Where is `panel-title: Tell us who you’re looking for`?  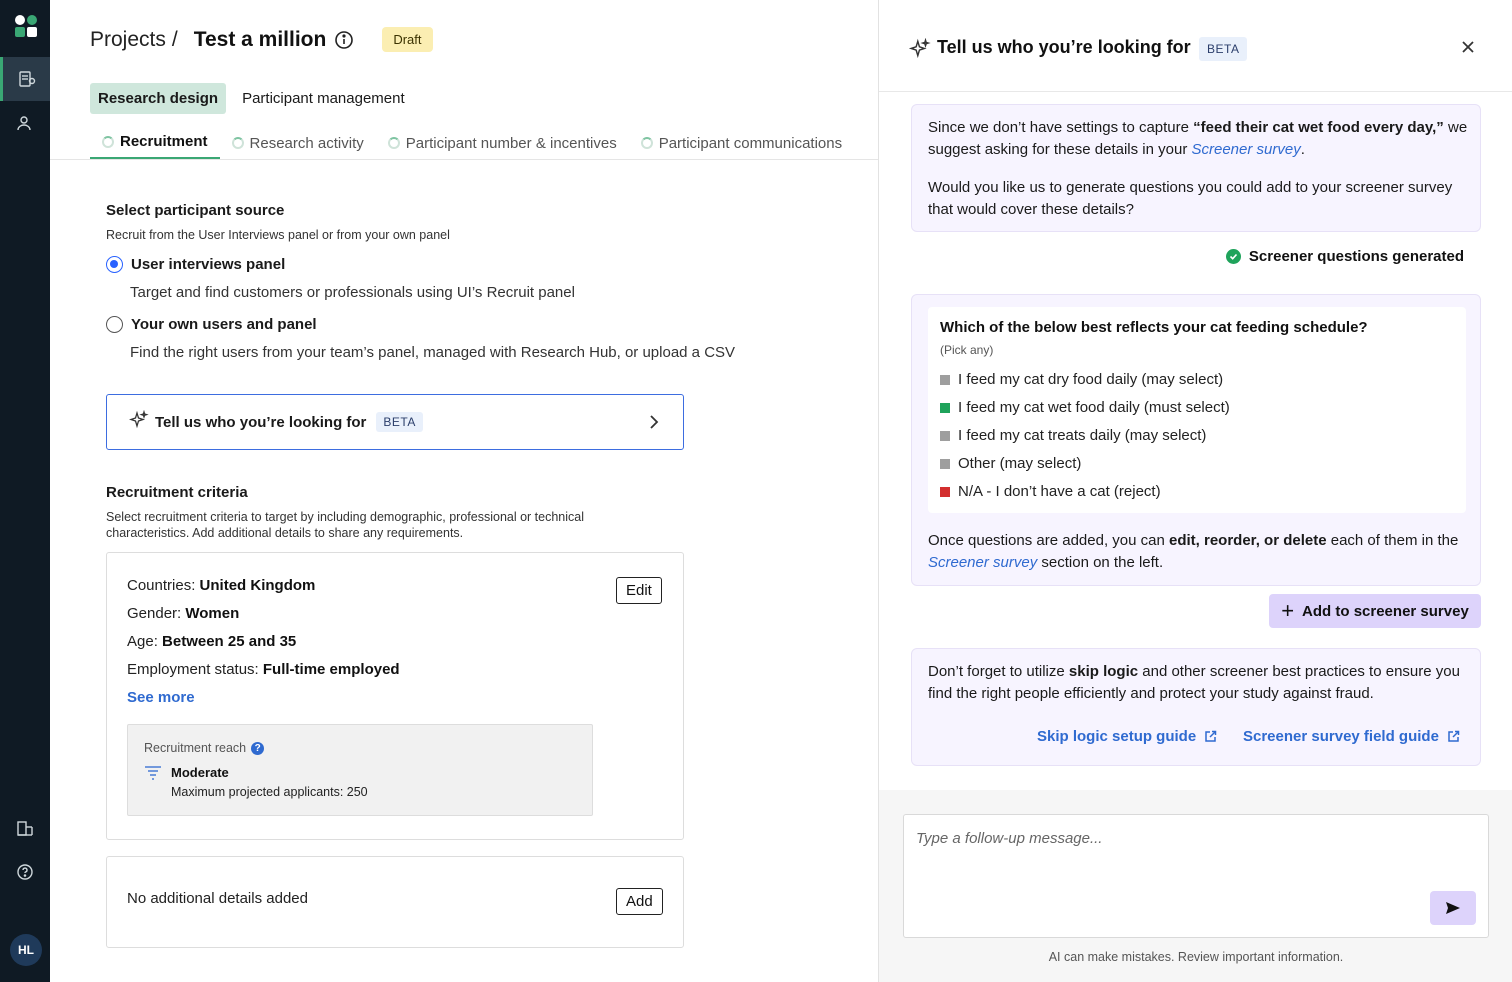 panel-title: Tell us who you’re looking for is located at coordinates (1064, 47).